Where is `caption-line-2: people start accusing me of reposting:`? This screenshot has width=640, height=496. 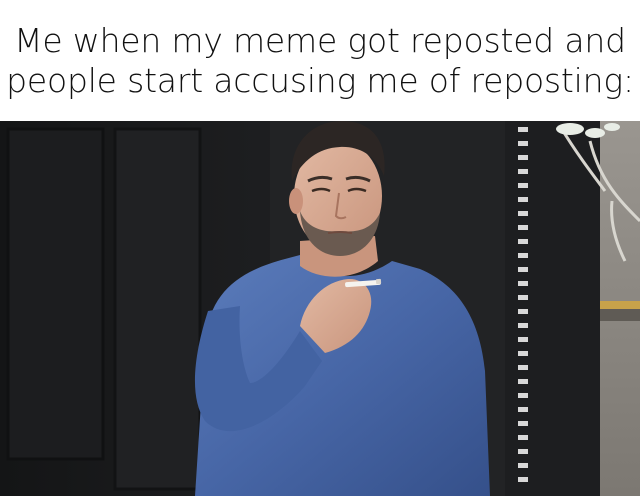 caption-line-2: people start accusing me of reposting: is located at coordinates (320, 80).